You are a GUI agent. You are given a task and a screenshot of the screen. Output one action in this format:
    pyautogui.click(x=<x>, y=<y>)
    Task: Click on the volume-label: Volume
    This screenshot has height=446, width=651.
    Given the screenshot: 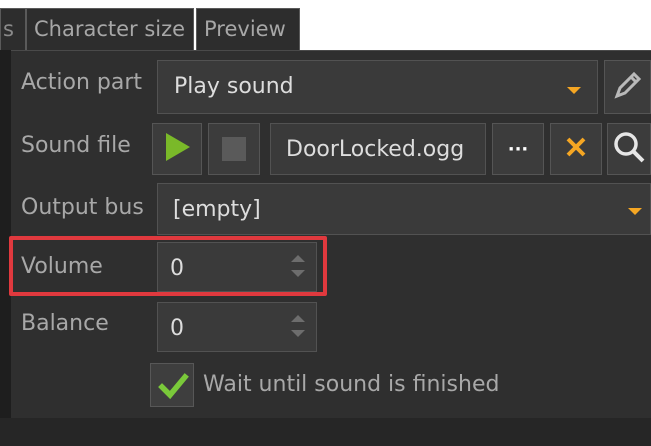 What is the action you would take?
    pyautogui.click(x=62, y=266)
    